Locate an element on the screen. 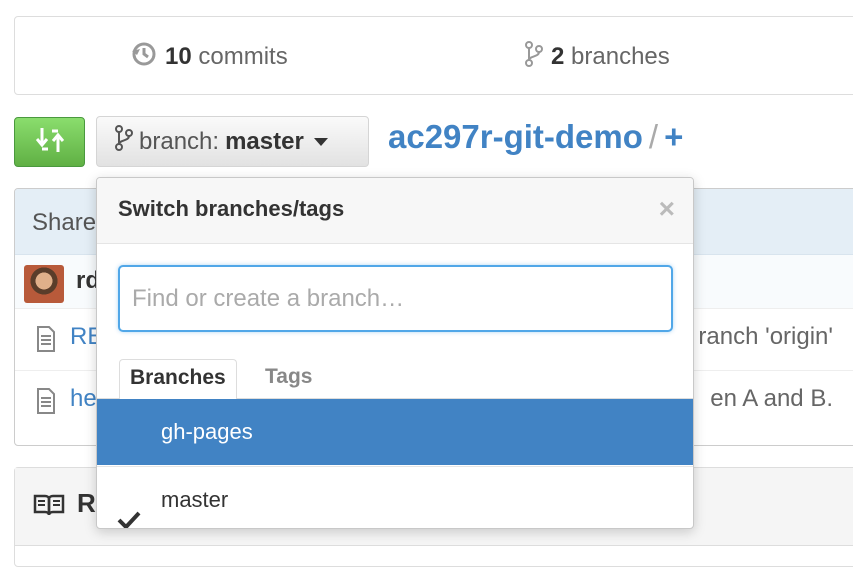  commits-count: 10 is located at coordinates (178, 56).